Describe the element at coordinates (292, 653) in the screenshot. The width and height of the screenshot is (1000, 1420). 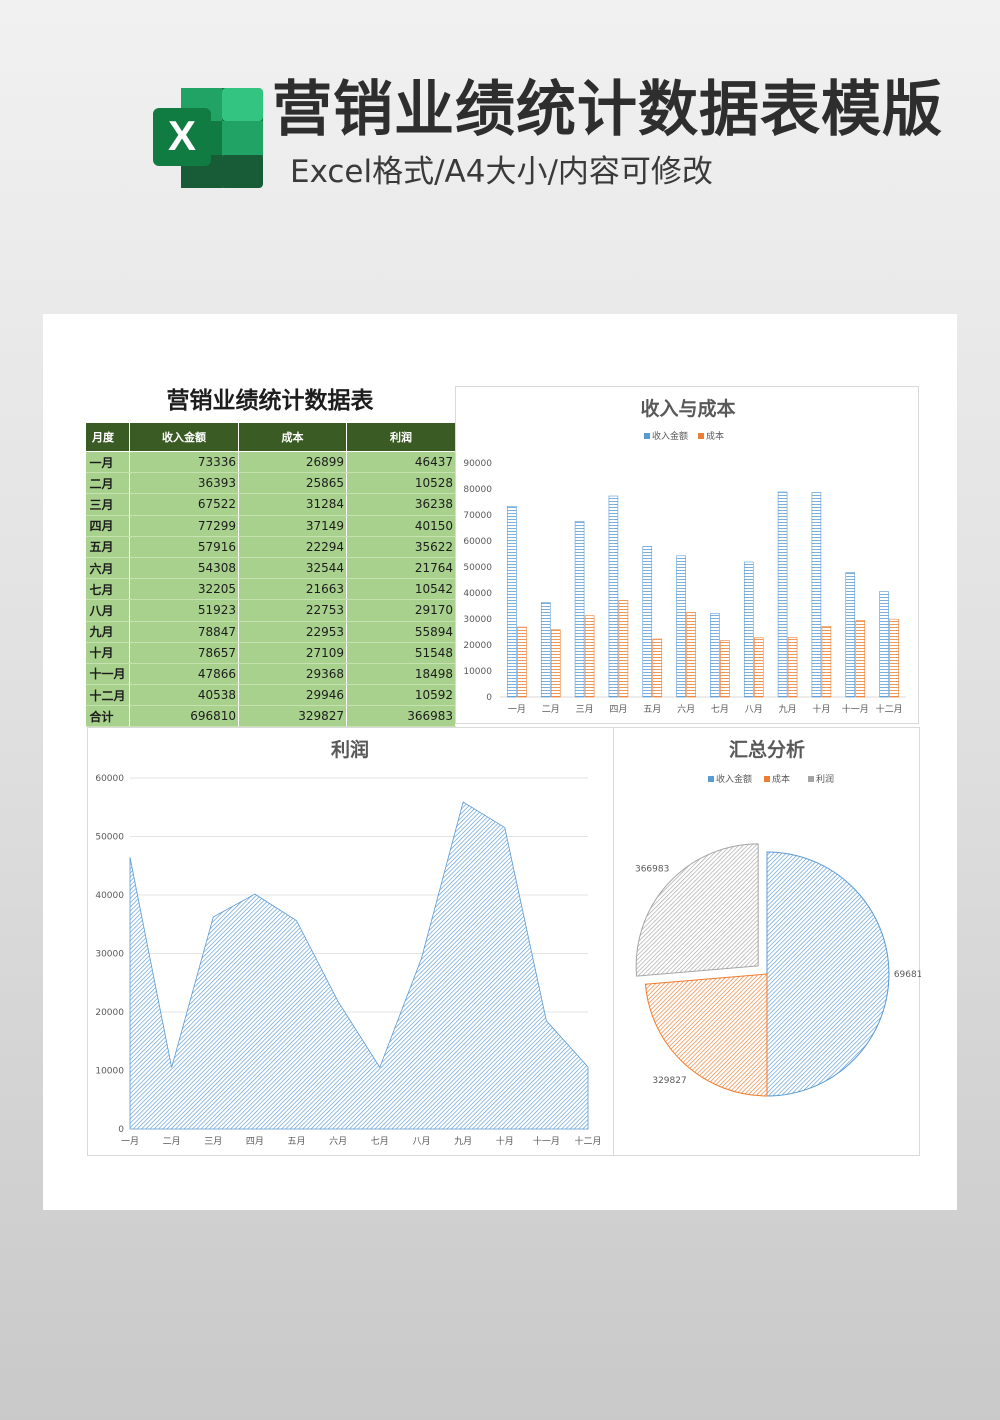
I see `cell-cost: 27109` at that location.